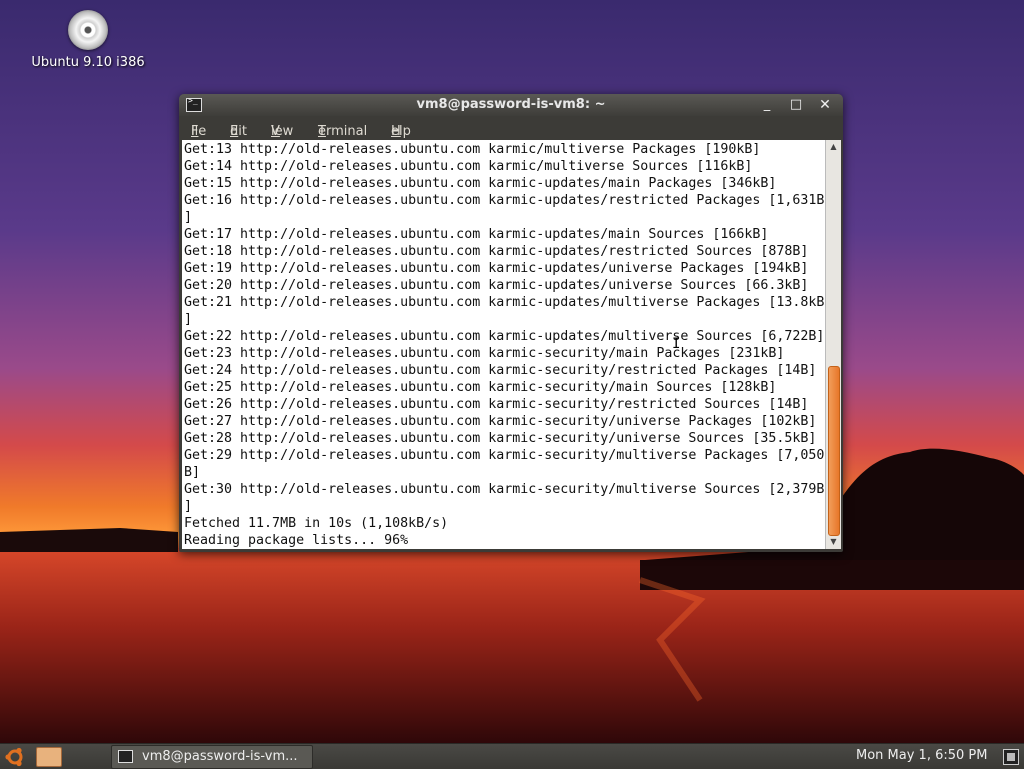 The width and height of the screenshot is (1024, 769). What do you see at coordinates (833, 542) in the screenshot?
I see `scroll-down-arrow-icon: ▼` at bounding box center [833, 542].